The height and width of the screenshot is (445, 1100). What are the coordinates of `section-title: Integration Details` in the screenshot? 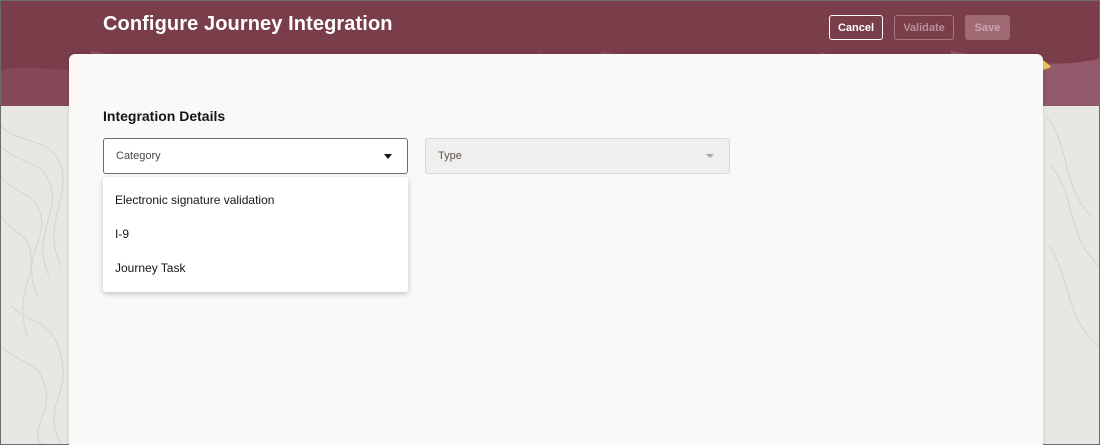 It's located at (164, 116).